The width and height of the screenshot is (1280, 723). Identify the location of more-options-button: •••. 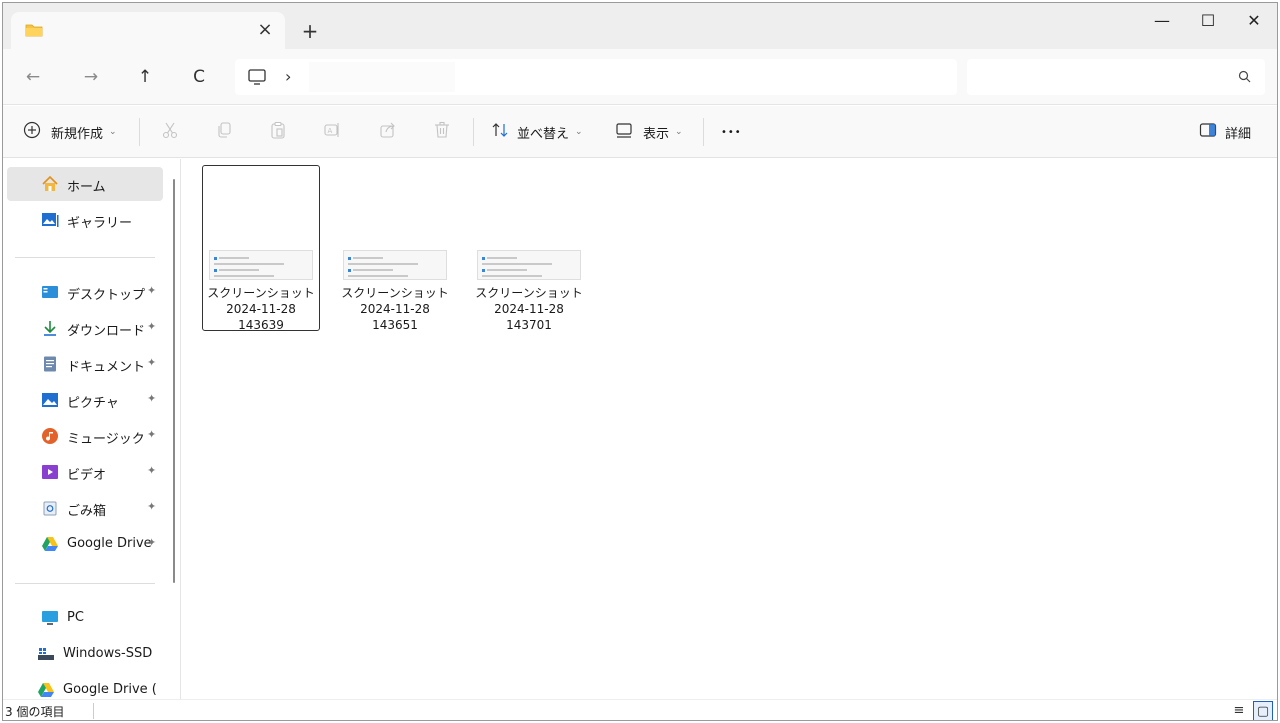
(731, 132).